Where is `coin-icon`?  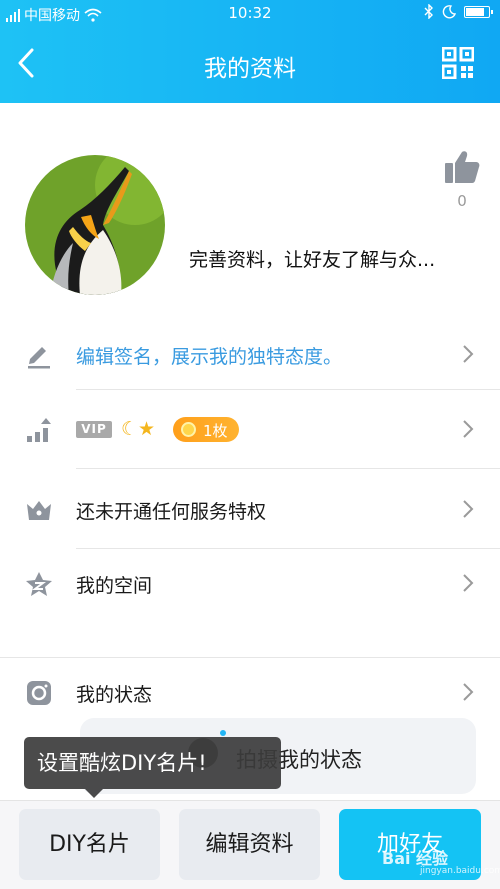
coin-icon is located at coordinates (188, 429).